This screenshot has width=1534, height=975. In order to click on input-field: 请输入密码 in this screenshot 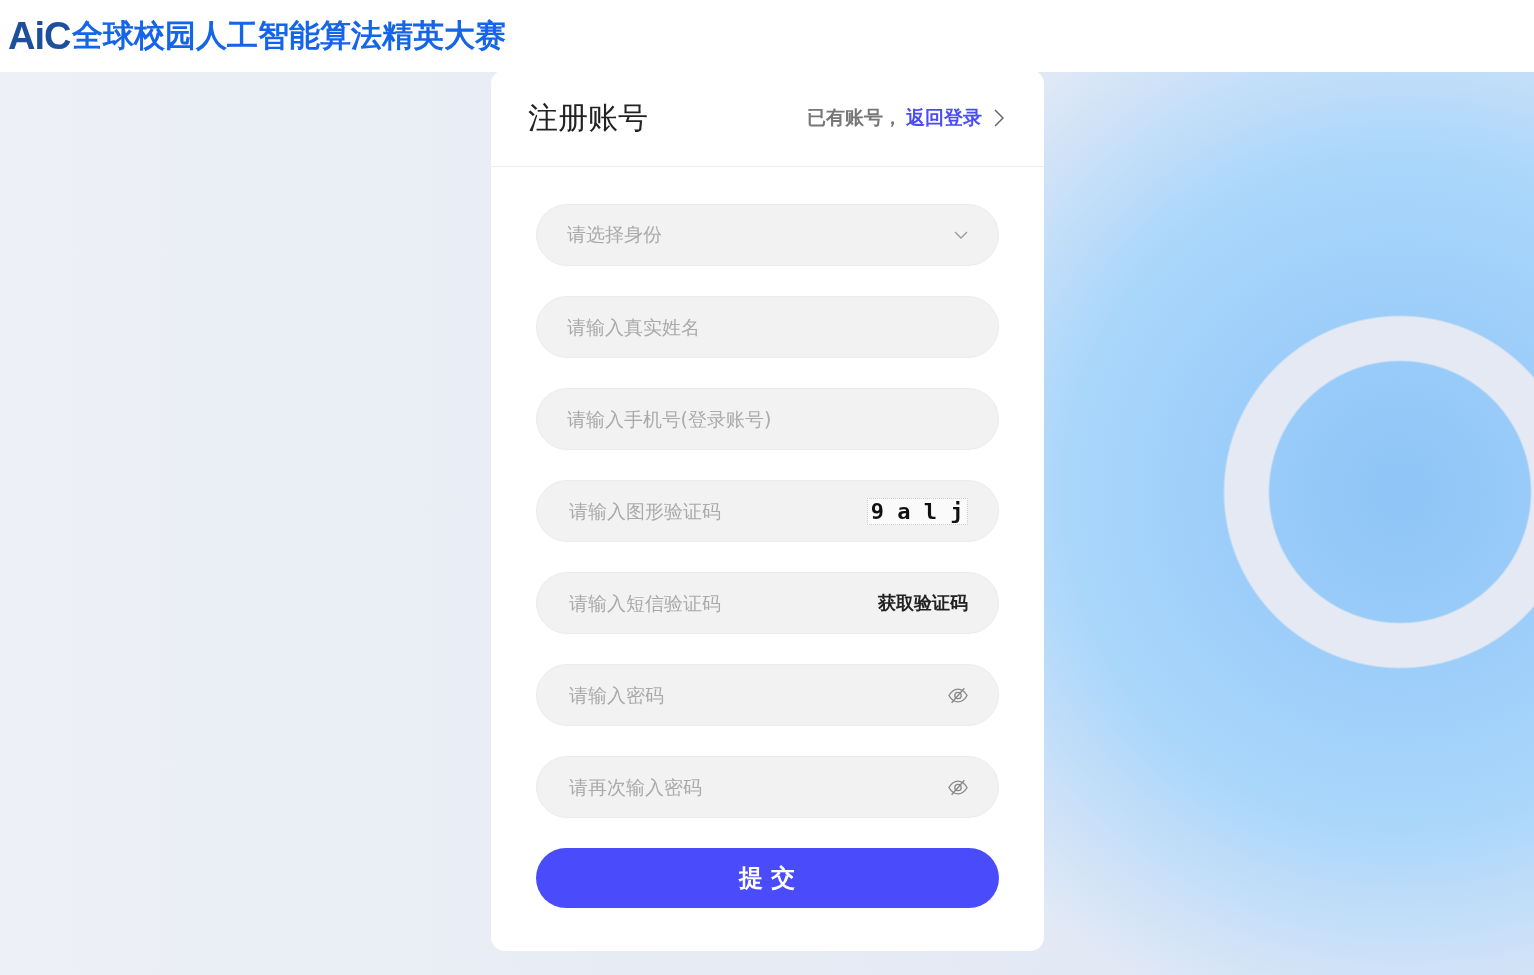, I will do `click(767, 695)`.